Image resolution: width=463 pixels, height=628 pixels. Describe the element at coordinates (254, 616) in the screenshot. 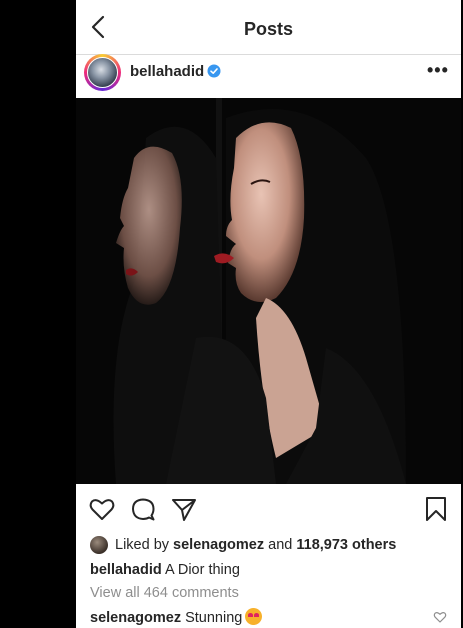

I see `heart-eyes-emoji-icon` at that location.